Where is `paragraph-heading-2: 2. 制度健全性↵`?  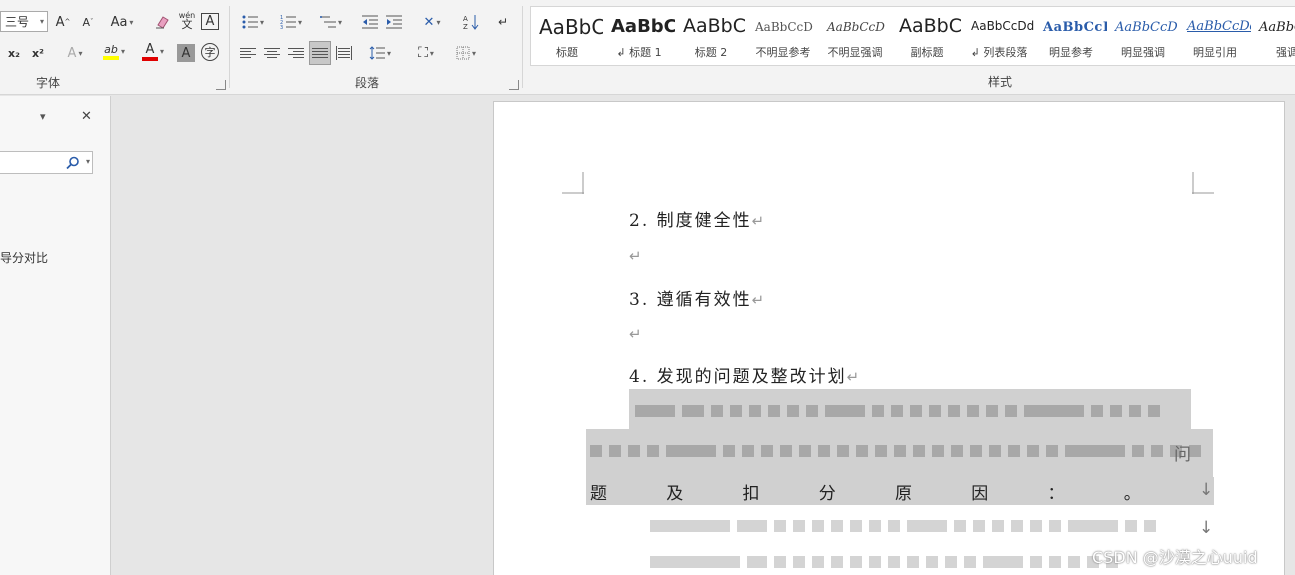
paragraph-heading-2: 2. 制度健全性↵ is located at coordinates (696, 218).